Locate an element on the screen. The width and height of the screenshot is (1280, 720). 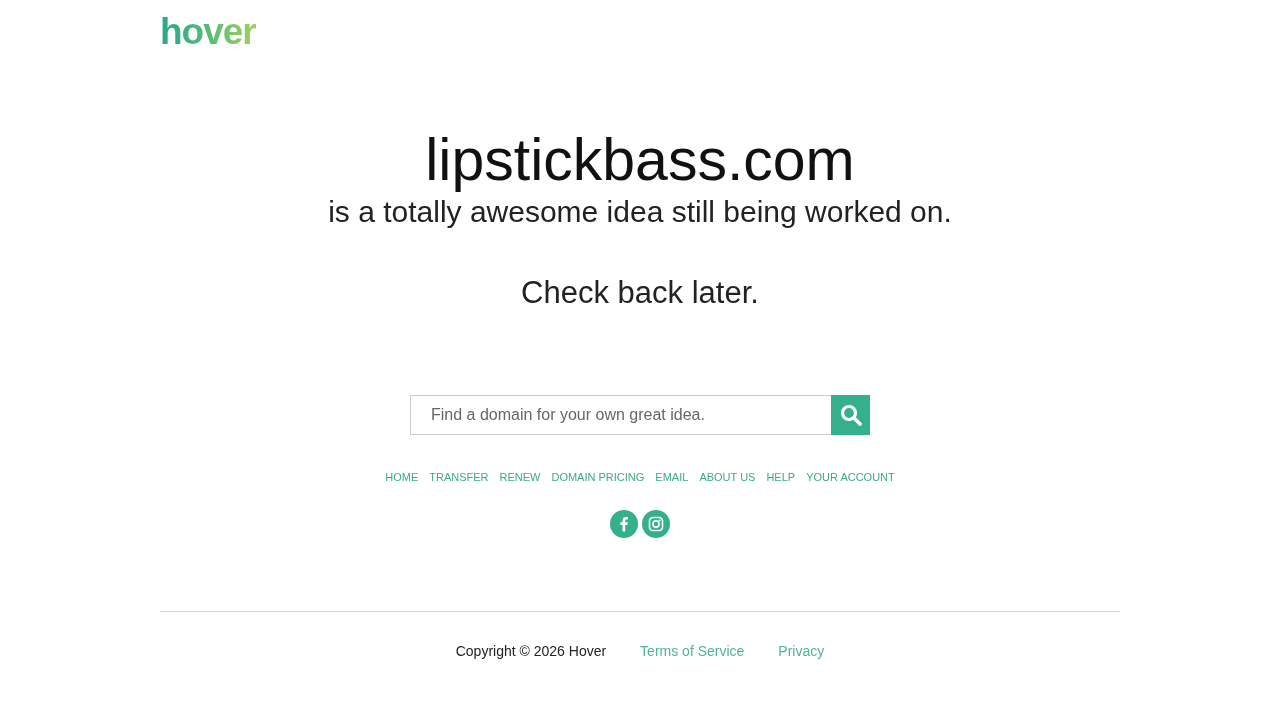
nav-link: HOME is located at coordinates (402, 477).